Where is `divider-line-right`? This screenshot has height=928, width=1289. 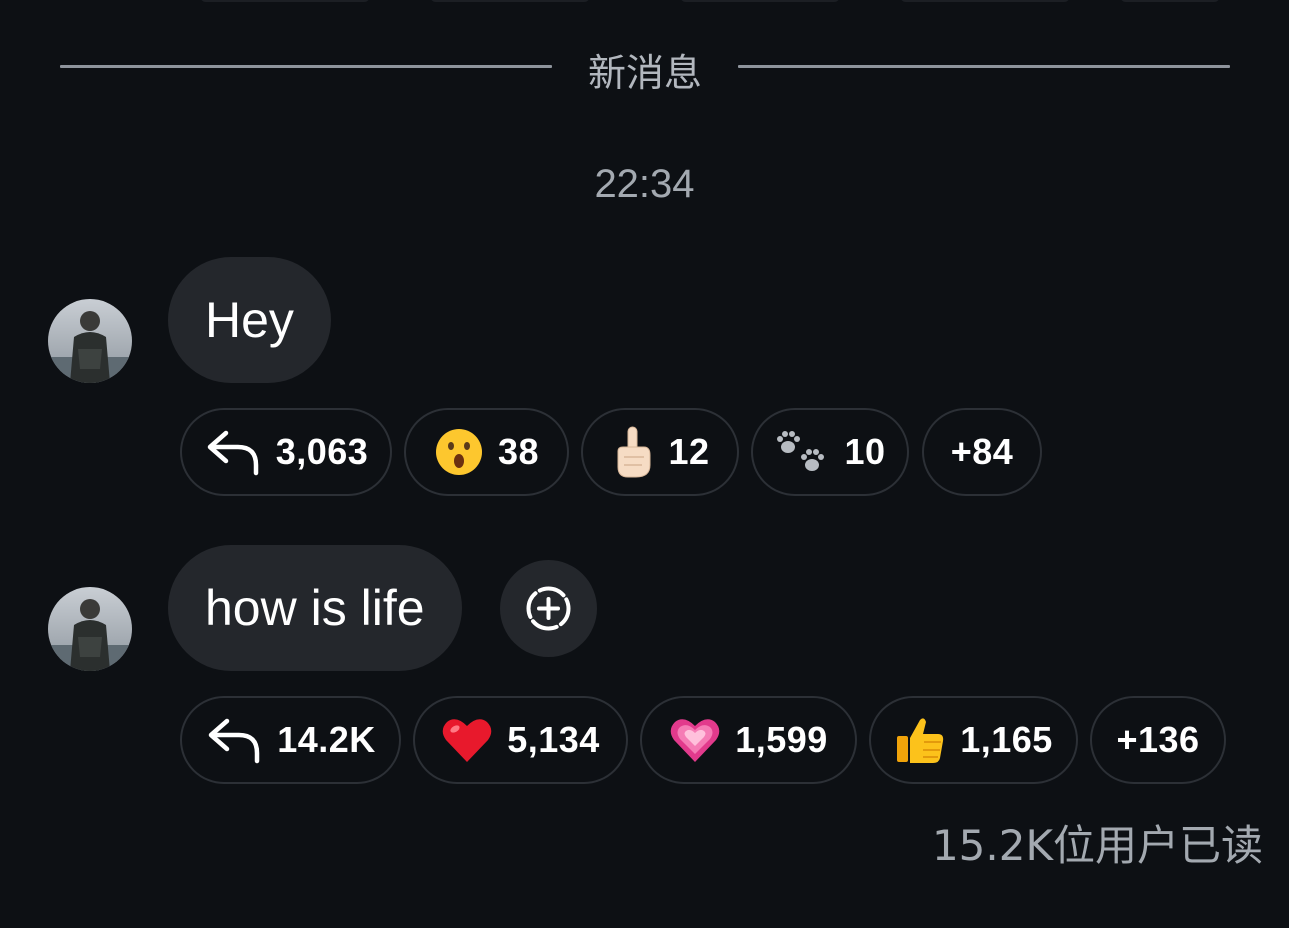 divider-line-right is located at coordinates (984, 66).